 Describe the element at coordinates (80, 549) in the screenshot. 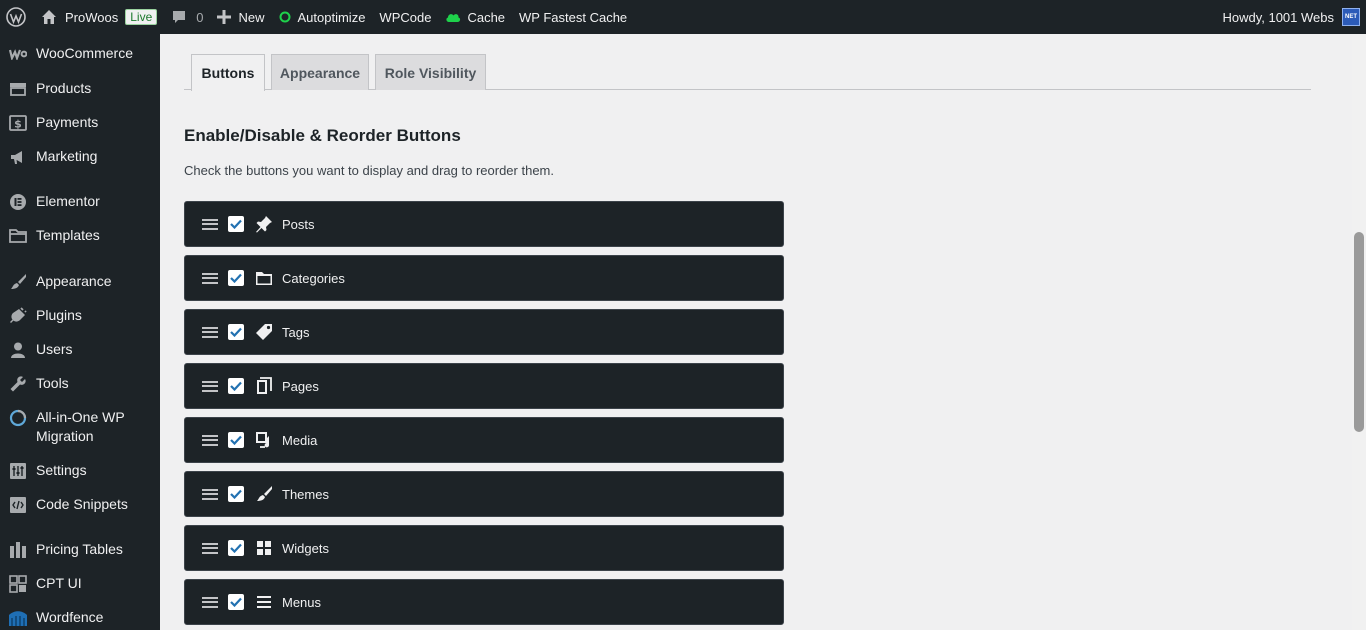

I see `sidebar-item-pricing-tables: Pricing Tables` at that location.